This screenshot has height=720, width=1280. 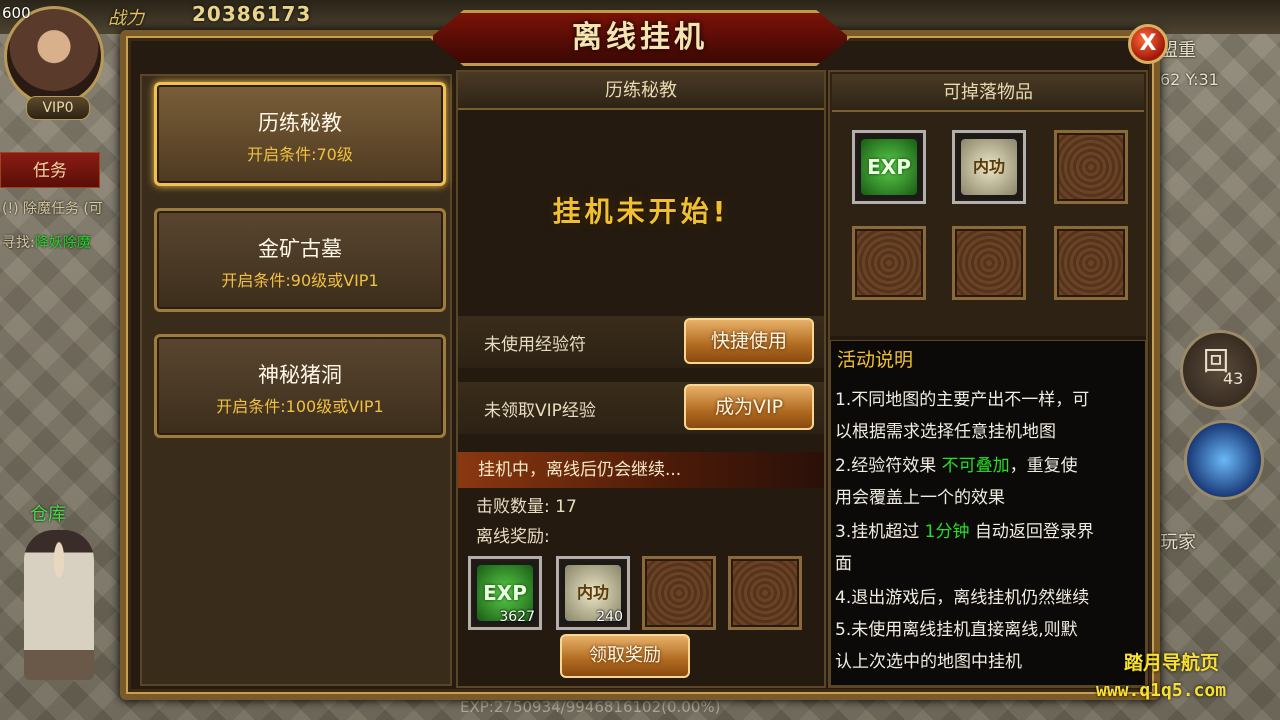 I want to click on map-item-name: 神秘猪洞, so click(x=300, y=375).